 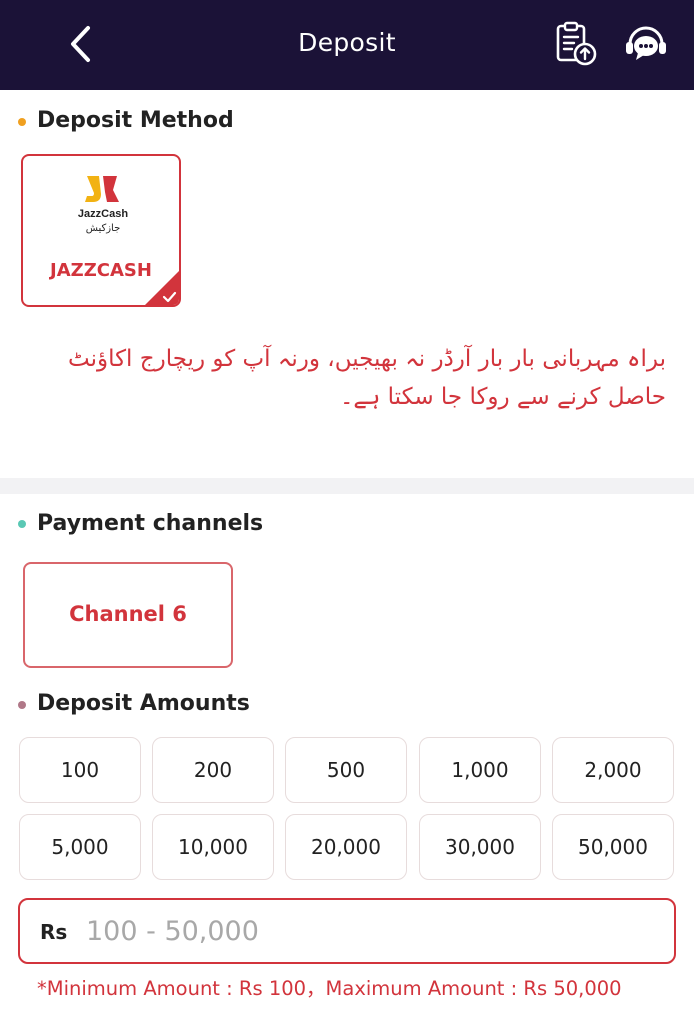 I want to click on payment-method-jazzcash: JazzCash جازکیش JAZZCASH, so click(x=101, y=230).